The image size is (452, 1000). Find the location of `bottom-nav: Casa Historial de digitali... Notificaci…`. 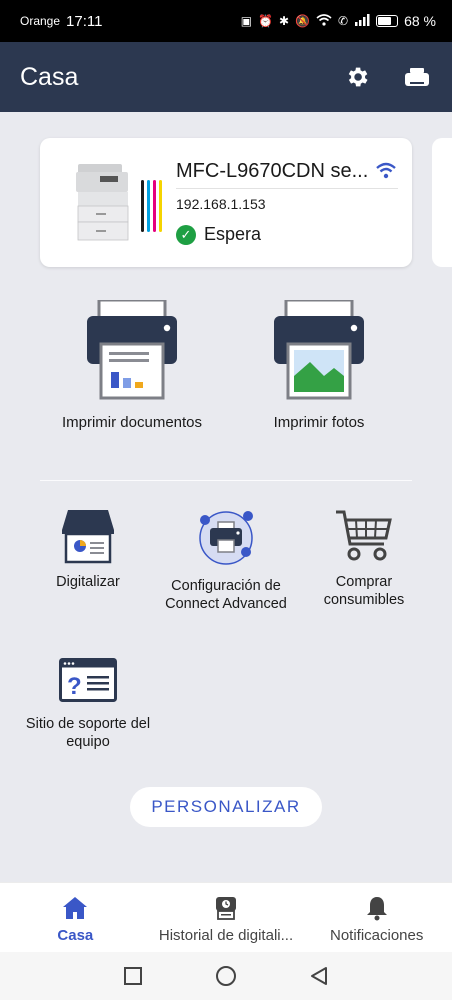

bottom-nav: Casa Historial de digitali... Notificaci… is located at coordinates (226, 917).